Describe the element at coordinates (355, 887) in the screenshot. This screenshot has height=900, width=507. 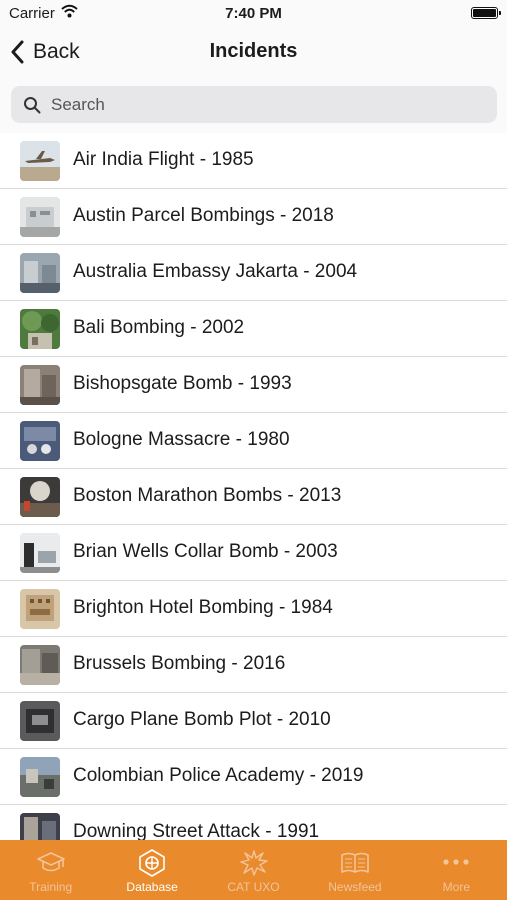
I see `tab-label: Newsfeed` at that location.